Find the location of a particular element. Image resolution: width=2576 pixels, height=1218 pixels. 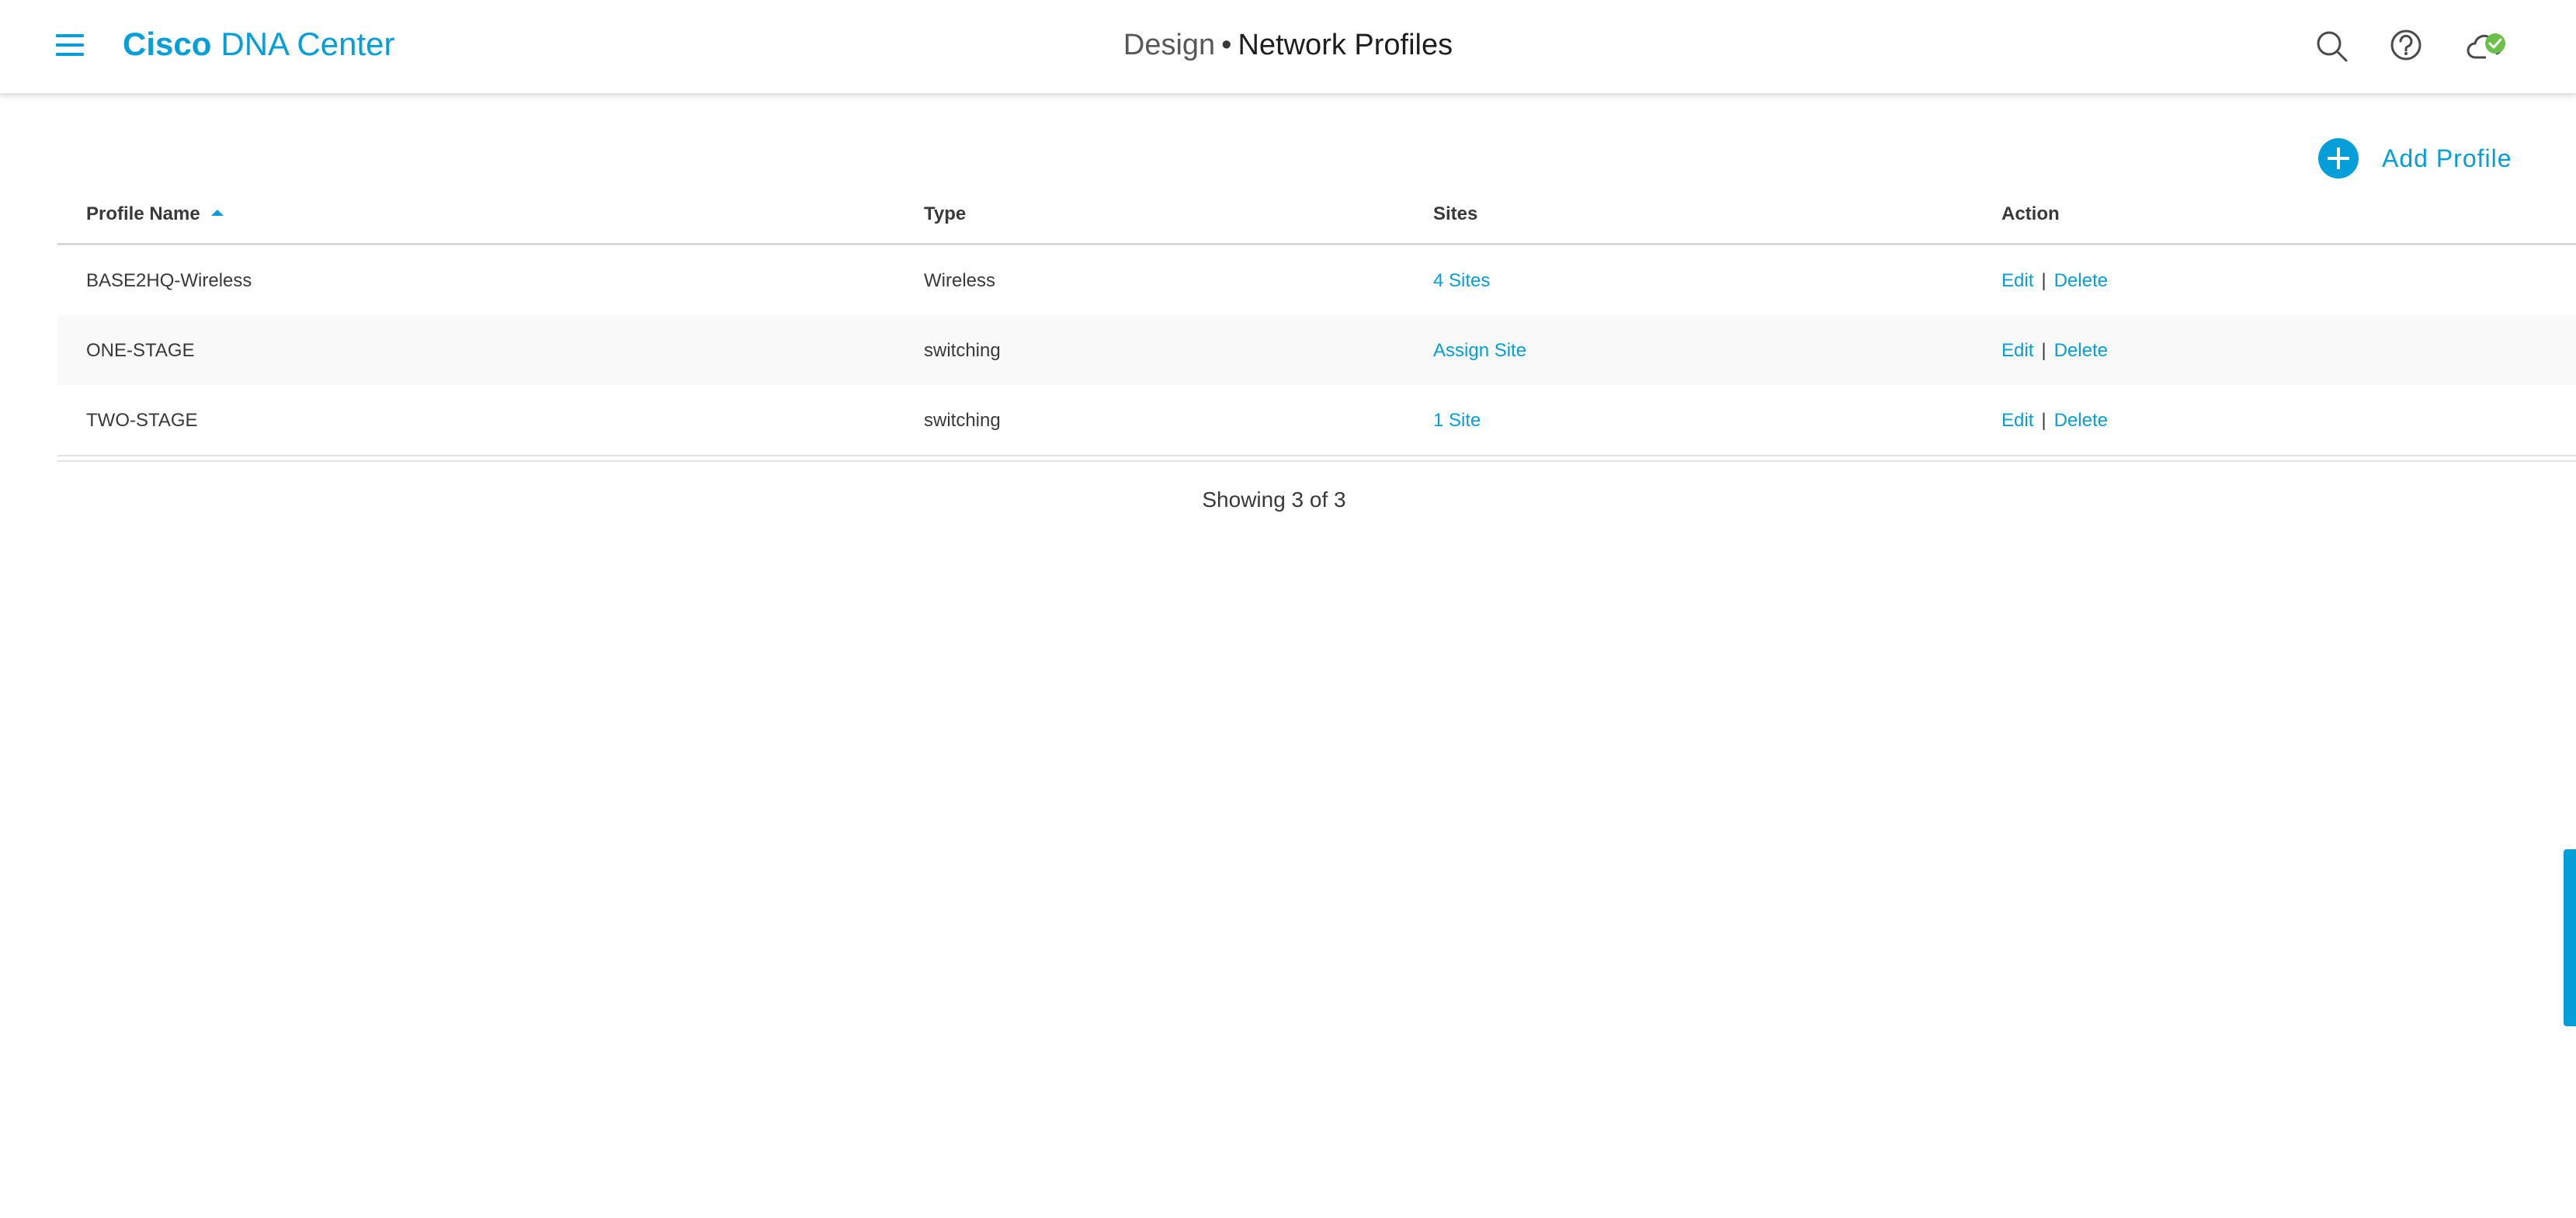

add-profile-button: Add Profile is located at coordinates (2415, 158).